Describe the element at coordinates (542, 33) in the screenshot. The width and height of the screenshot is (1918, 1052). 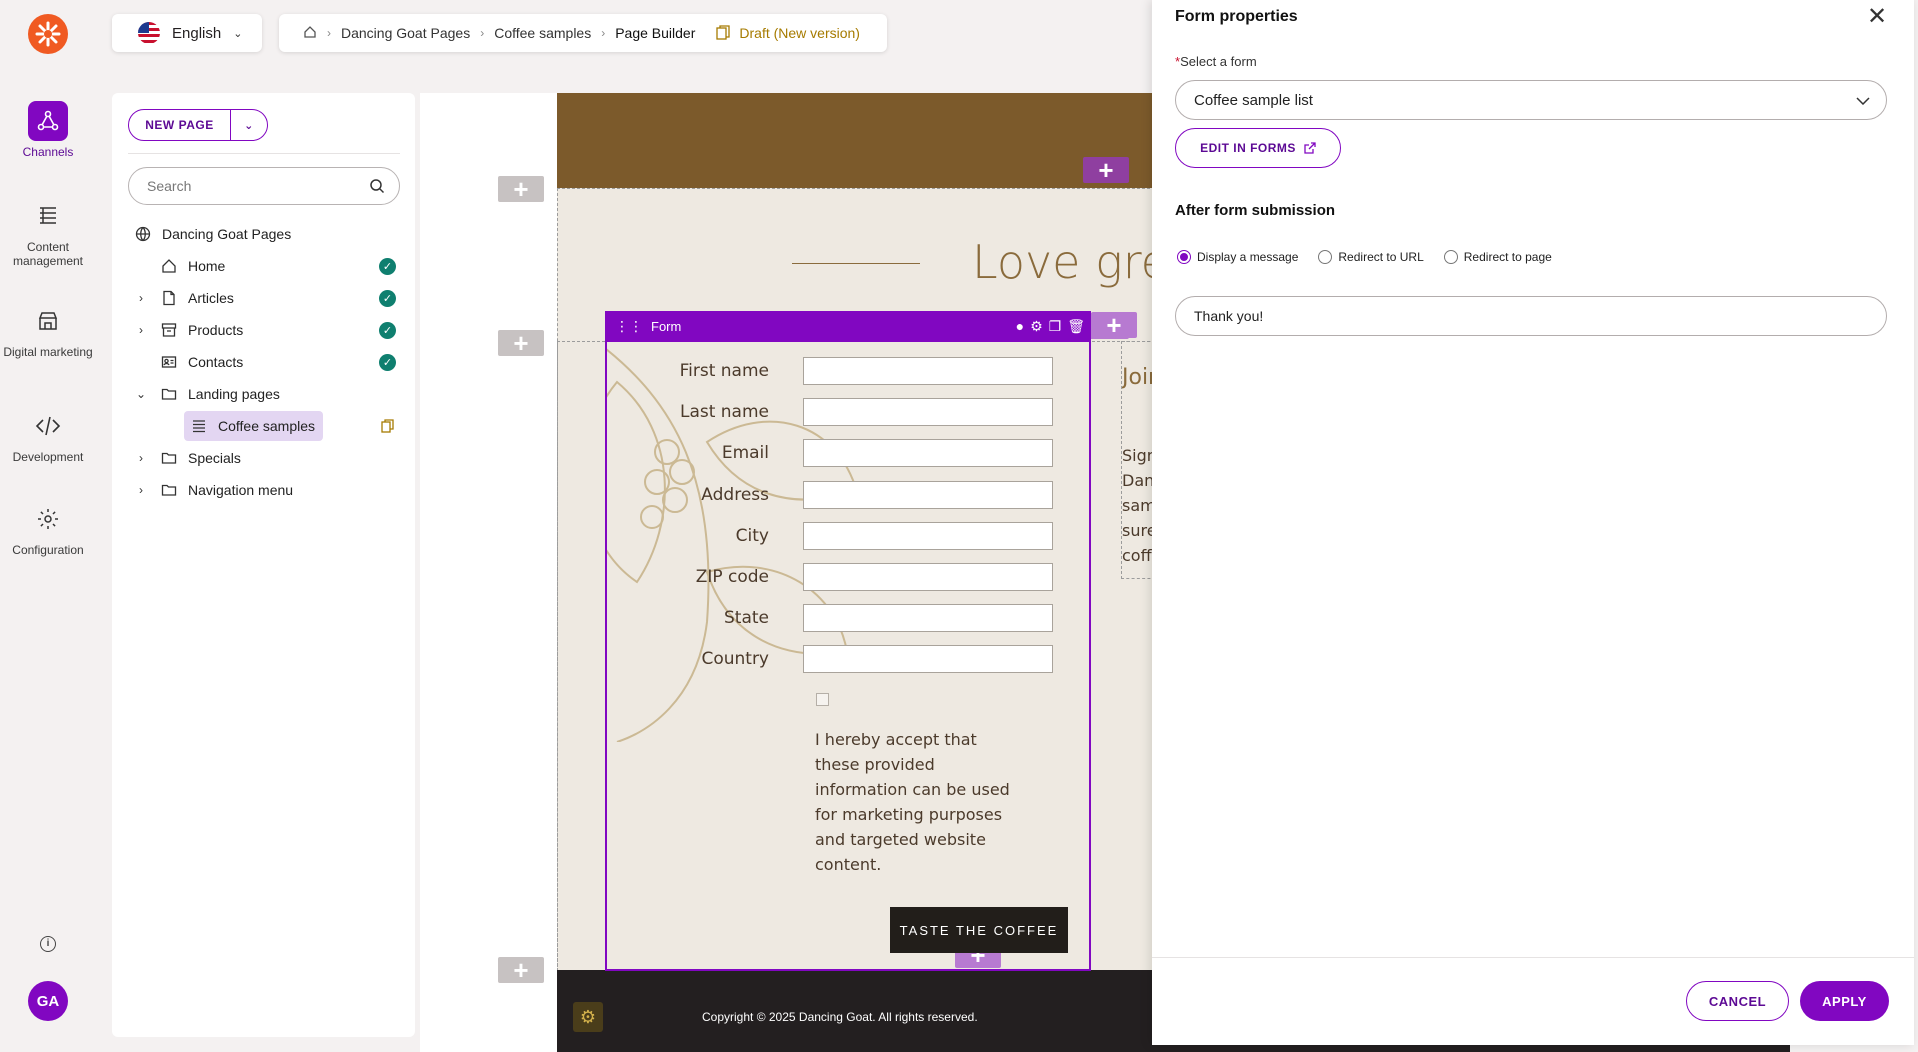
I see `breadcrumb-item: Coffee samples` at that location.